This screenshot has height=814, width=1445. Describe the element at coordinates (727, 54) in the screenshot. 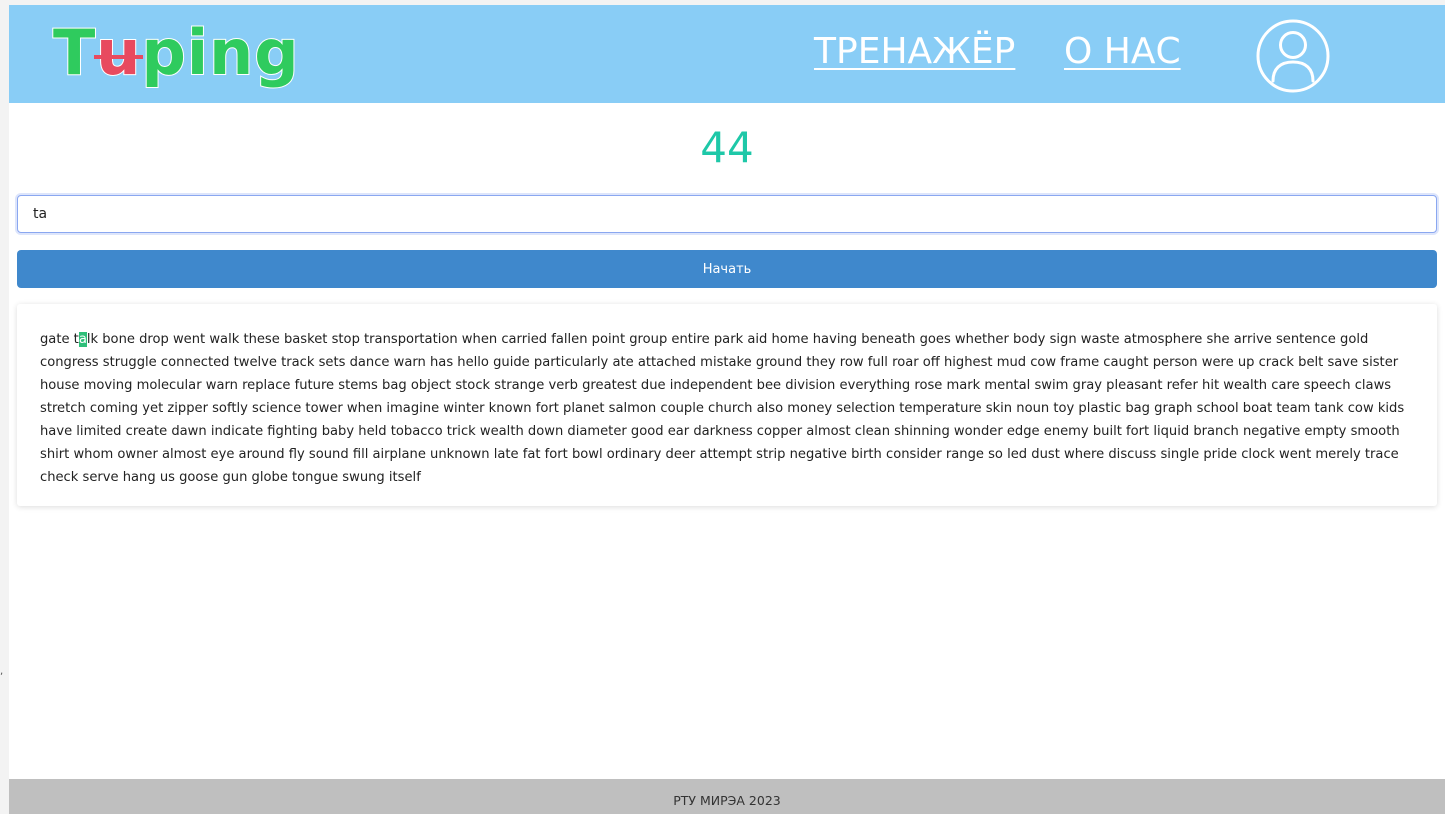

I see `header-bar: Tu ping ТРЕНАЖЁР О НАС` at that location.